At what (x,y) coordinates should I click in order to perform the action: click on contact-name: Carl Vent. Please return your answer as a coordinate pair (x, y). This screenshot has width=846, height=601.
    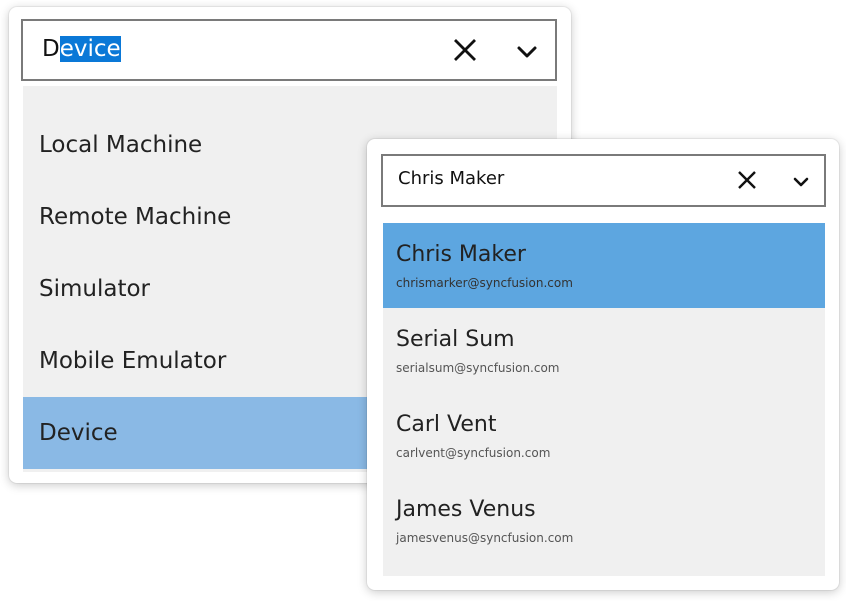
    Looking at the image, I should click on (446, 424).